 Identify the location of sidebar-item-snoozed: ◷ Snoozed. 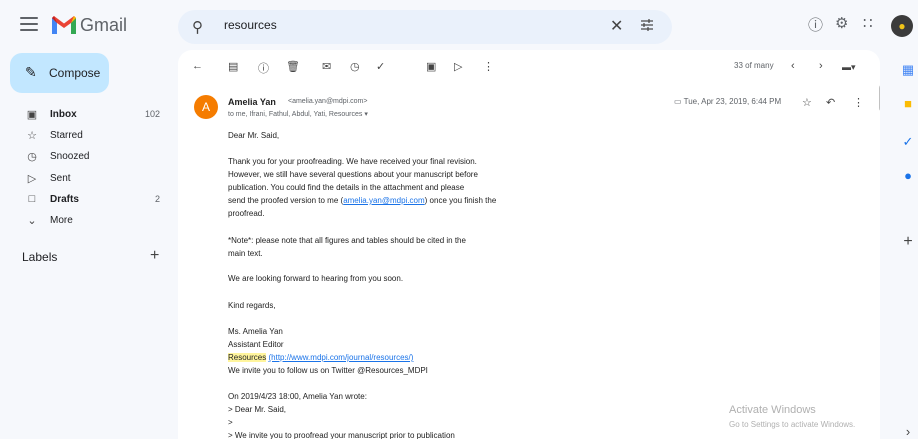
(85, 157).